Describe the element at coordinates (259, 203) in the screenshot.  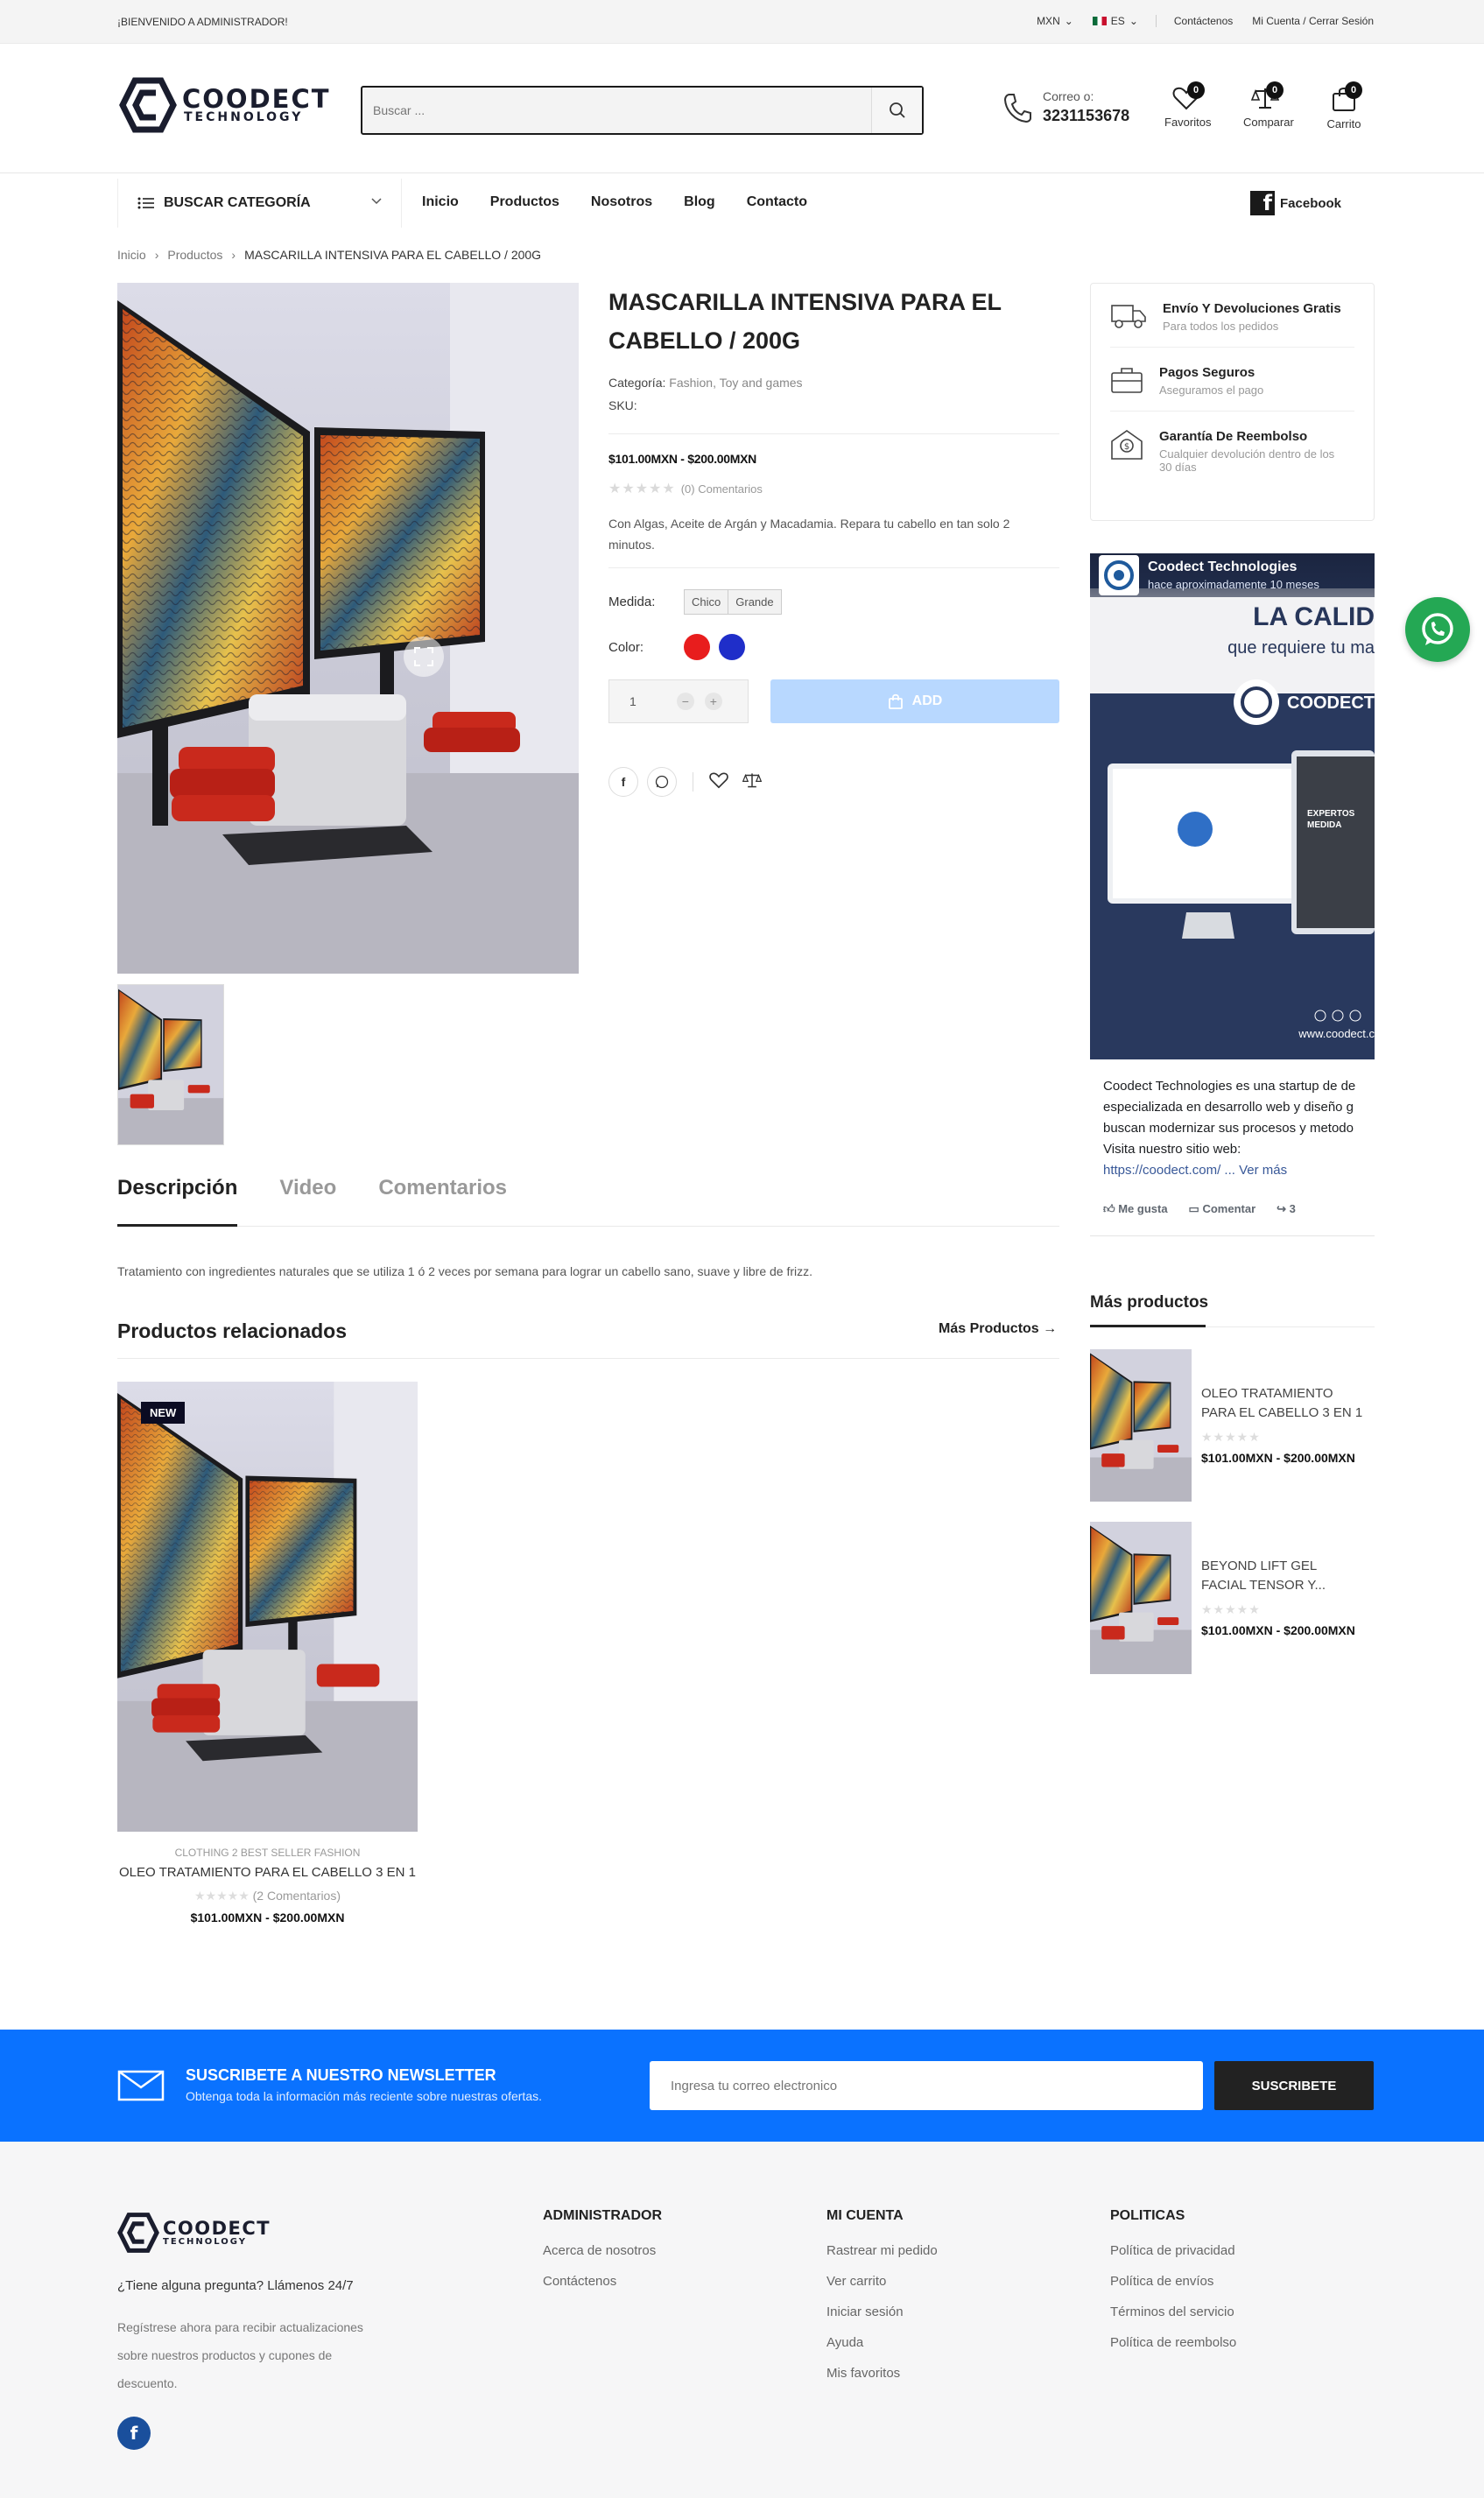
I see `category-dropdown-button: BUSCAR CATEGORÍA` at that location.